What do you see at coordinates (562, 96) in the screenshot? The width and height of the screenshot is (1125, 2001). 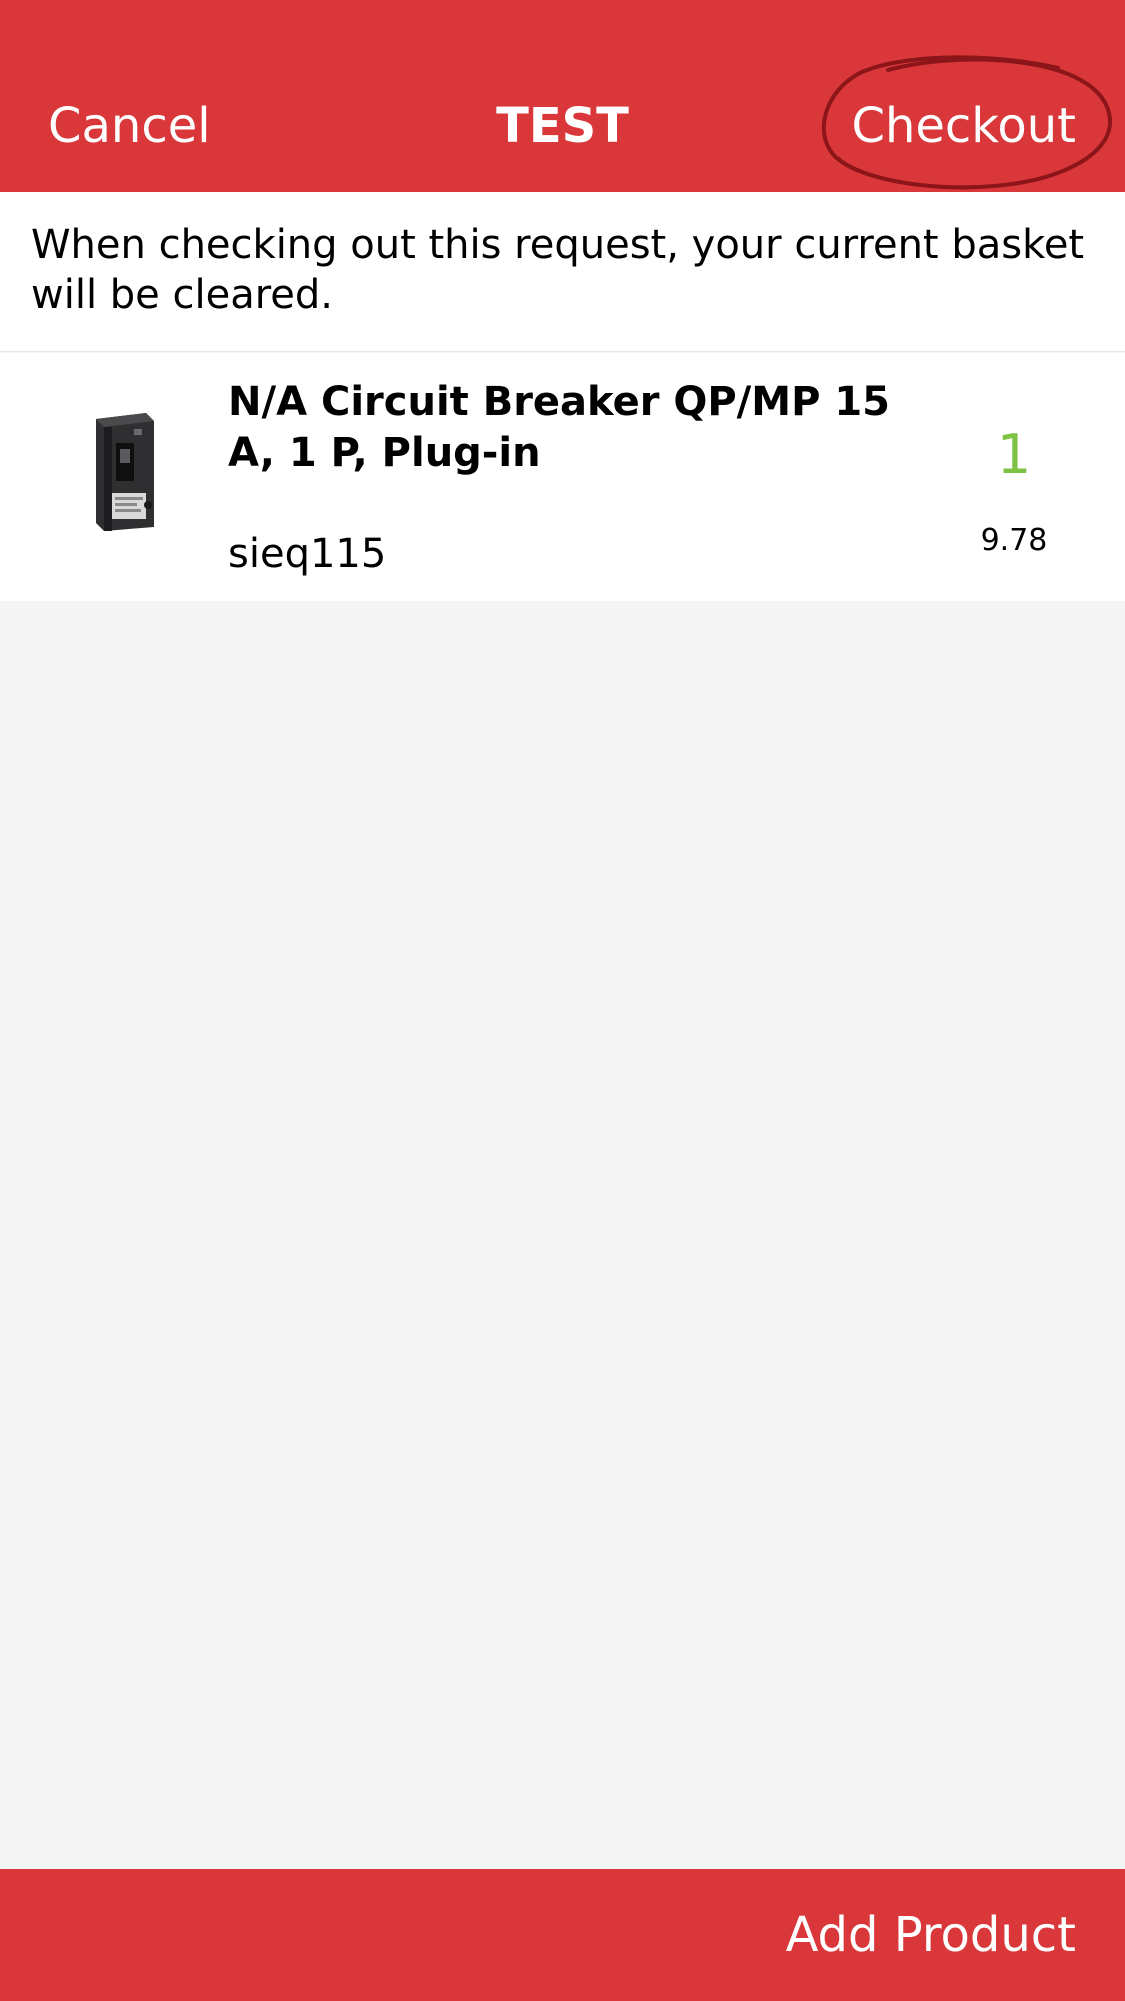 I see `navigation-bar: Cancel TEST Checkout` at bounding box center [562, 96].